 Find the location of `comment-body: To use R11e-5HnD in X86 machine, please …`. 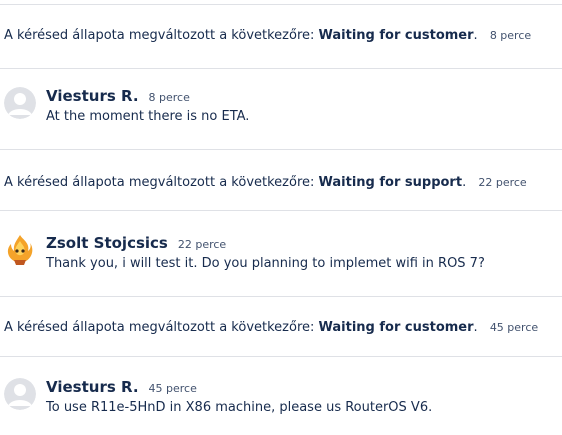

comment-body: To use R11e-5HnD in X86 machine, please … is located at coordinates (239, 407).